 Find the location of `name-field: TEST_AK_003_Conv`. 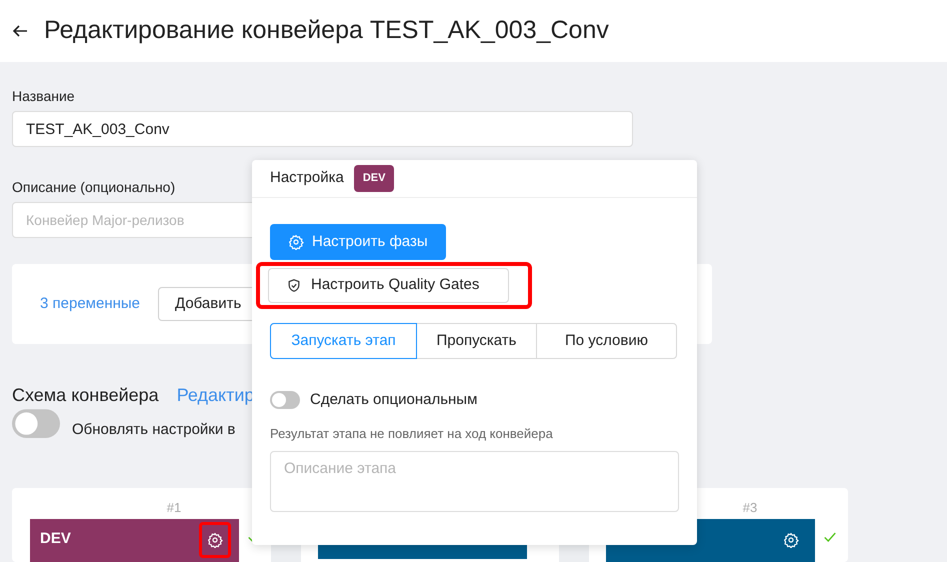

name-field: TEST_AK_003_Conv is located at coordinates (322, 129).